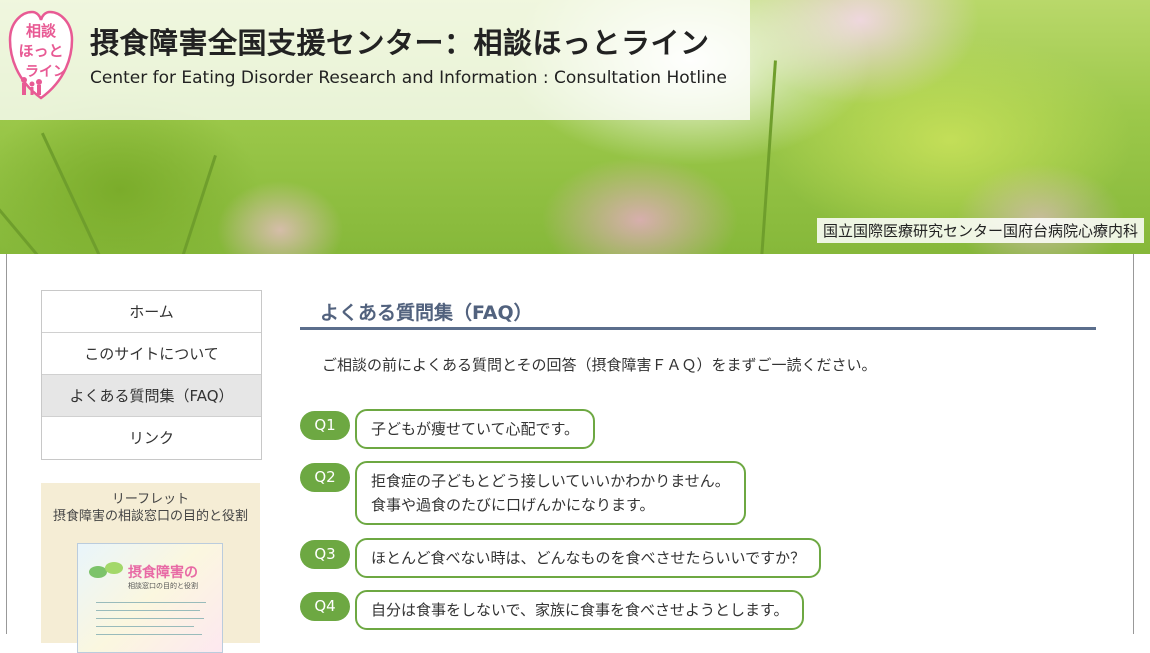  What do you see at coordinates (151, 312) in the screenshot?
I see `sidebar-item-home: ホーム` at bounding box center [151, 312].